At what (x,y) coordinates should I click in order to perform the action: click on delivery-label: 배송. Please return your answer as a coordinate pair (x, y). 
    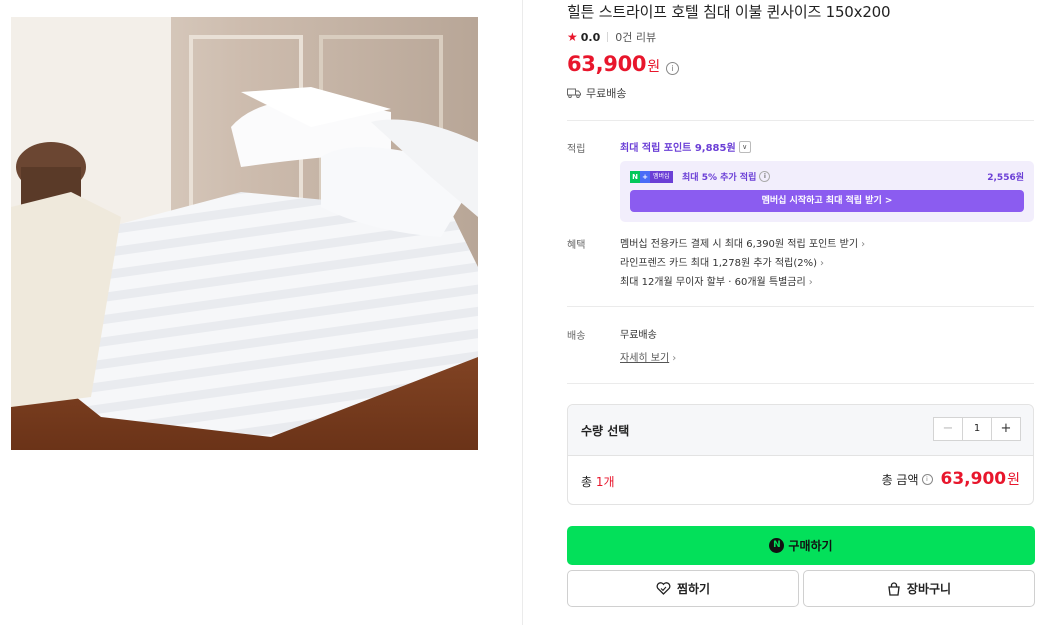
    Looking at the image, I should click on (576, 336).